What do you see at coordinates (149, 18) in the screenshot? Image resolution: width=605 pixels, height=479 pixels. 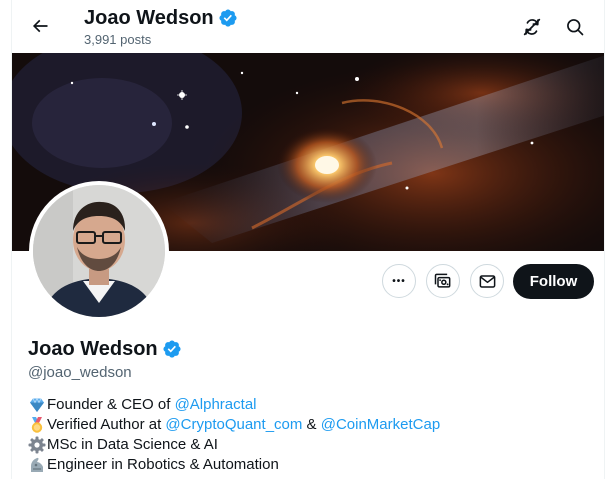 I see `header-name: Joao Wedson` at bounding box center [149, 18].